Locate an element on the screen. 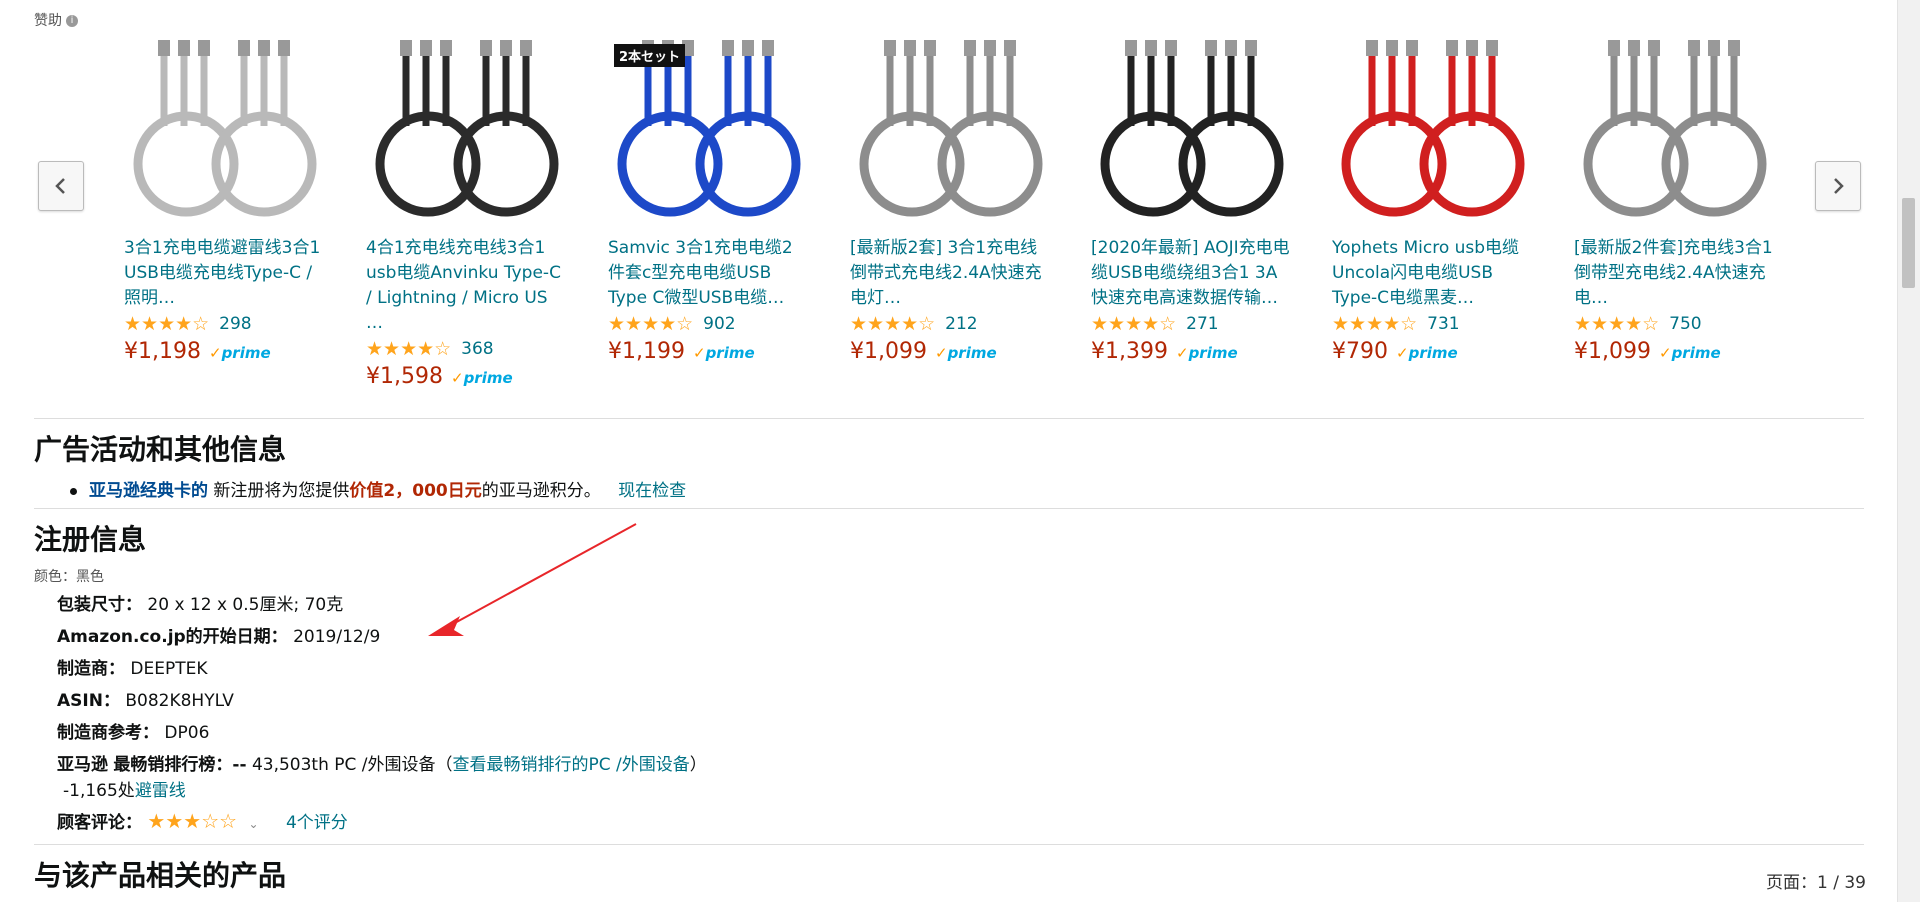  chevron-right-icon is located at coordinates (1839, 186).